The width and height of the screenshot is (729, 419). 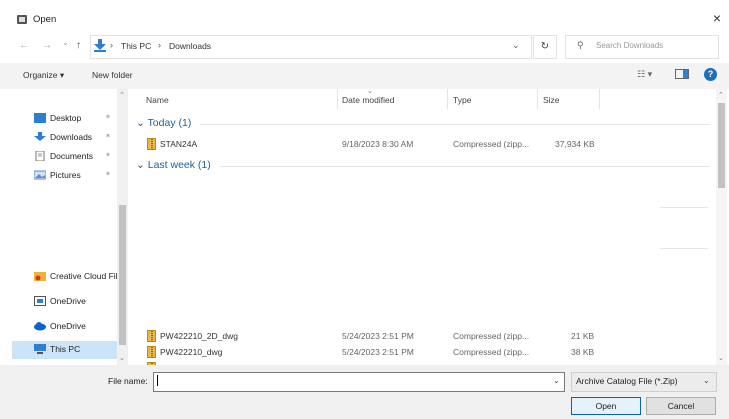 What do you see at coordinates (71, 156) in the screenshot?
I see `sidebar-item-label: Documents` at bounding box center [71, 156].